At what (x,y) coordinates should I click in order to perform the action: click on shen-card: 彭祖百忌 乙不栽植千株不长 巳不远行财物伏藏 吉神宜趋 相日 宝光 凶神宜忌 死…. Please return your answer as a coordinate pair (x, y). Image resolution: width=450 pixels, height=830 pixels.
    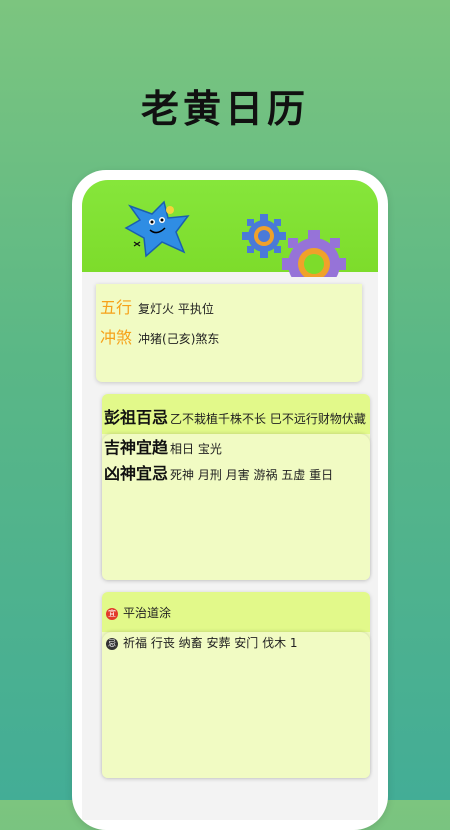
    Looking at the image, I should click on (236, 487).